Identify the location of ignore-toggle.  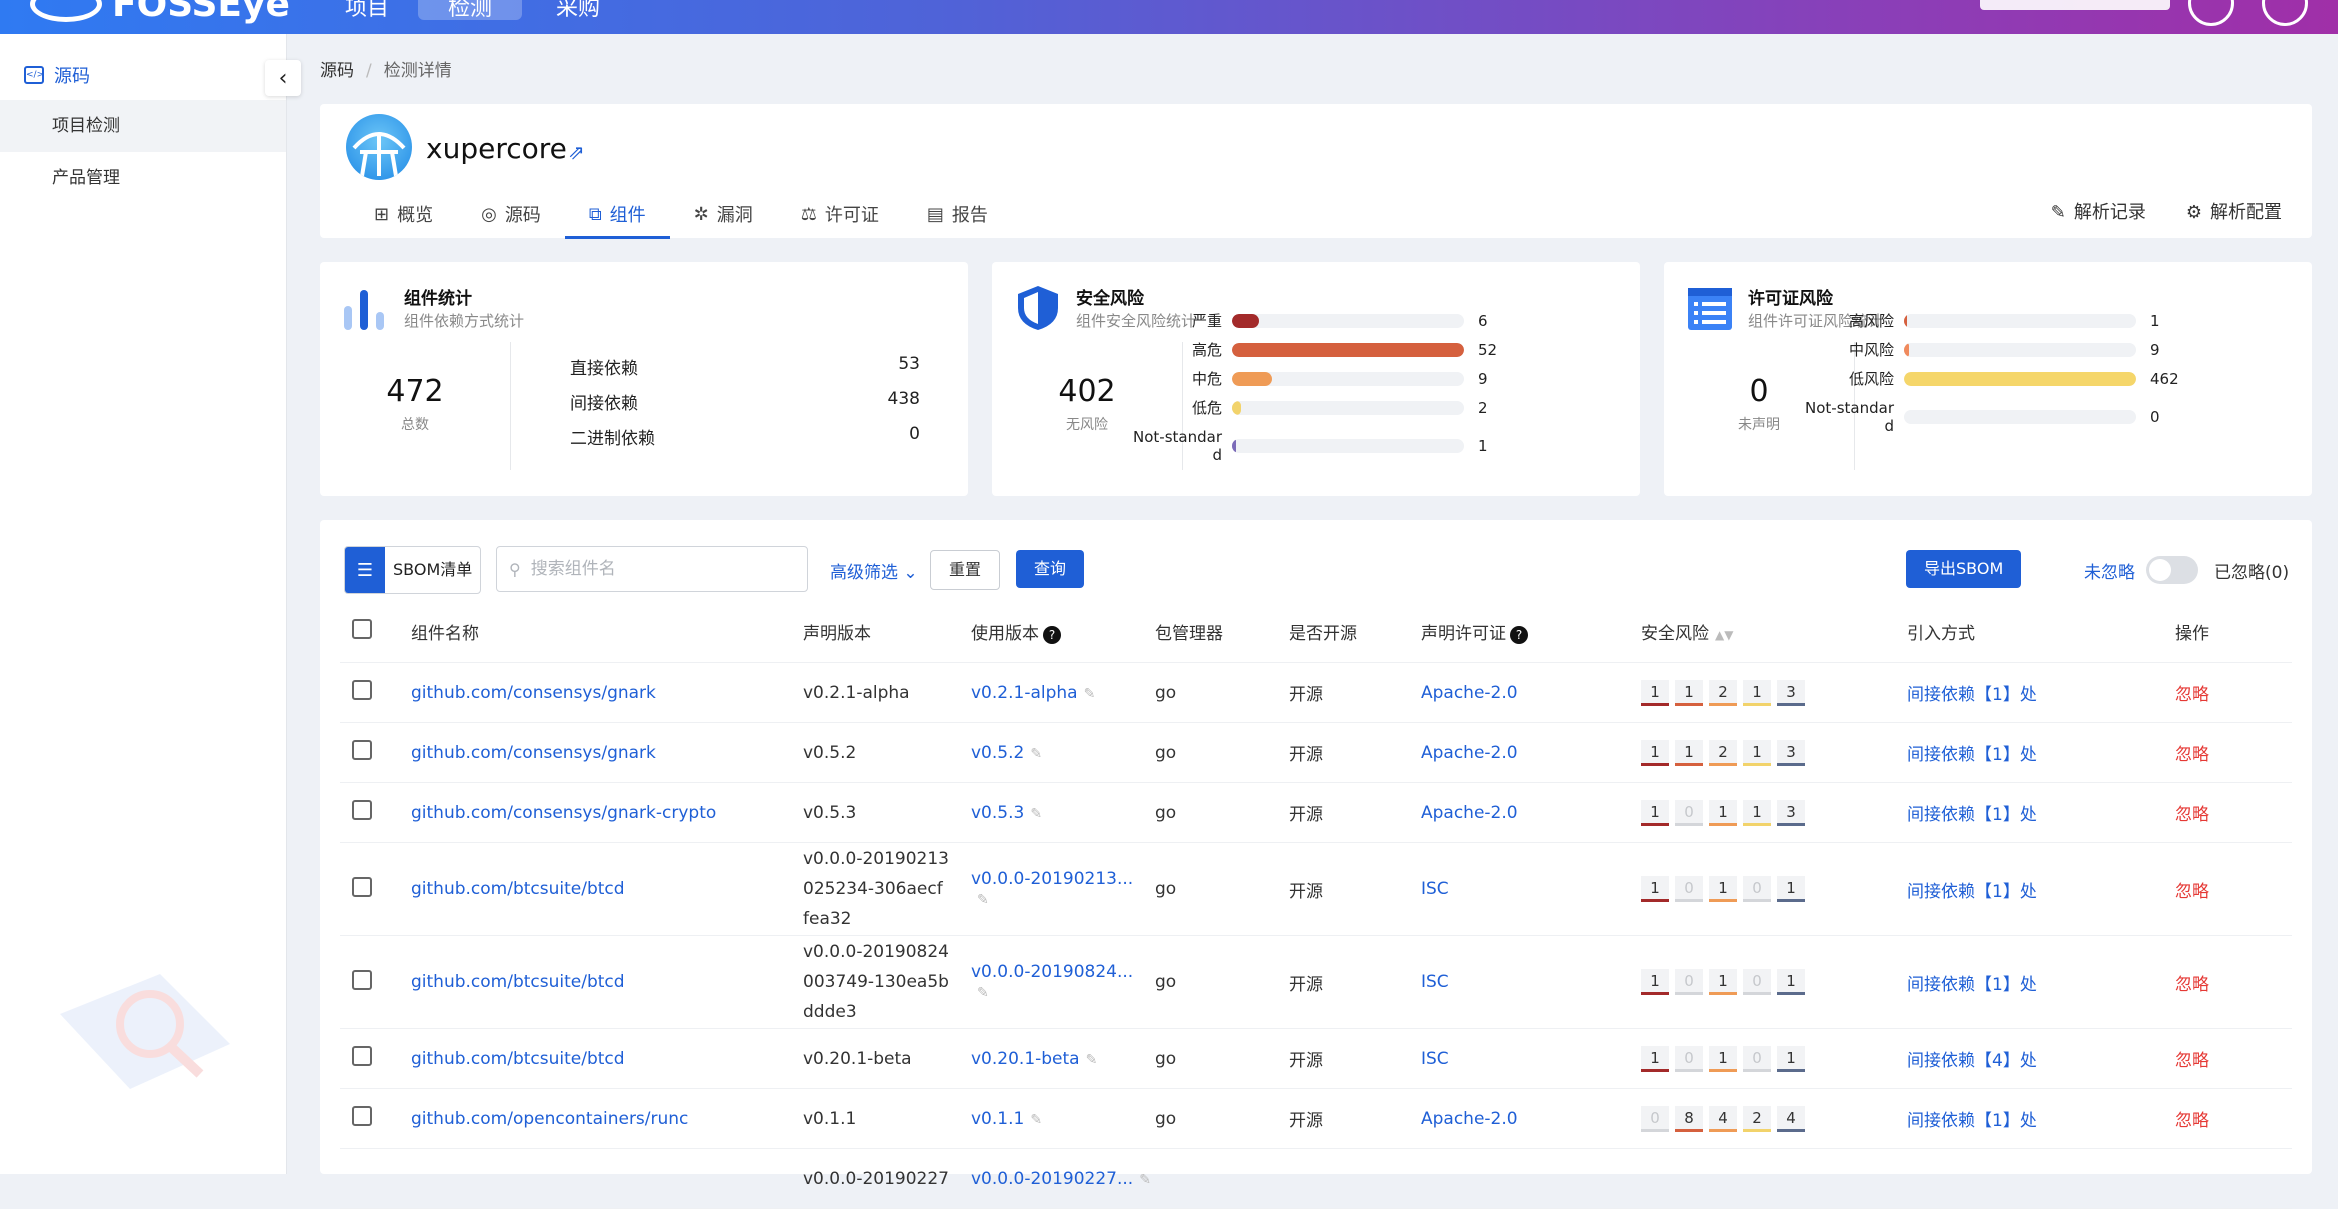
(2172, 570).